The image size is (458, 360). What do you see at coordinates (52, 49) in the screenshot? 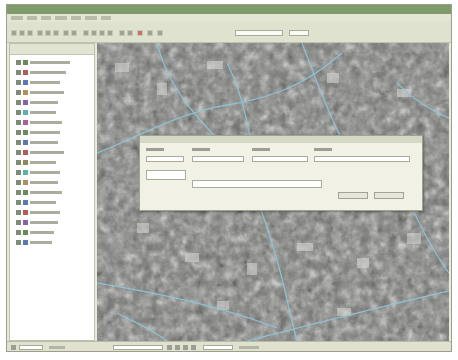
I see `layer-panel-title` at bounding box center [52, 49].